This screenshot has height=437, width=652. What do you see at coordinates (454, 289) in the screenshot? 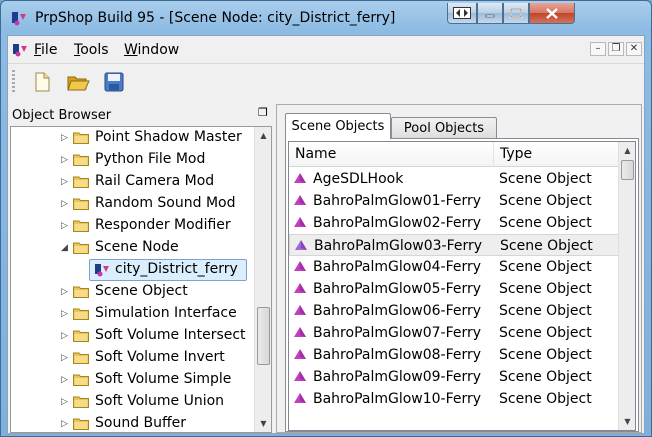
I see `list-row: BahroPalmGlow05-Ferry Scene Object` at bounding box center [454, 289].